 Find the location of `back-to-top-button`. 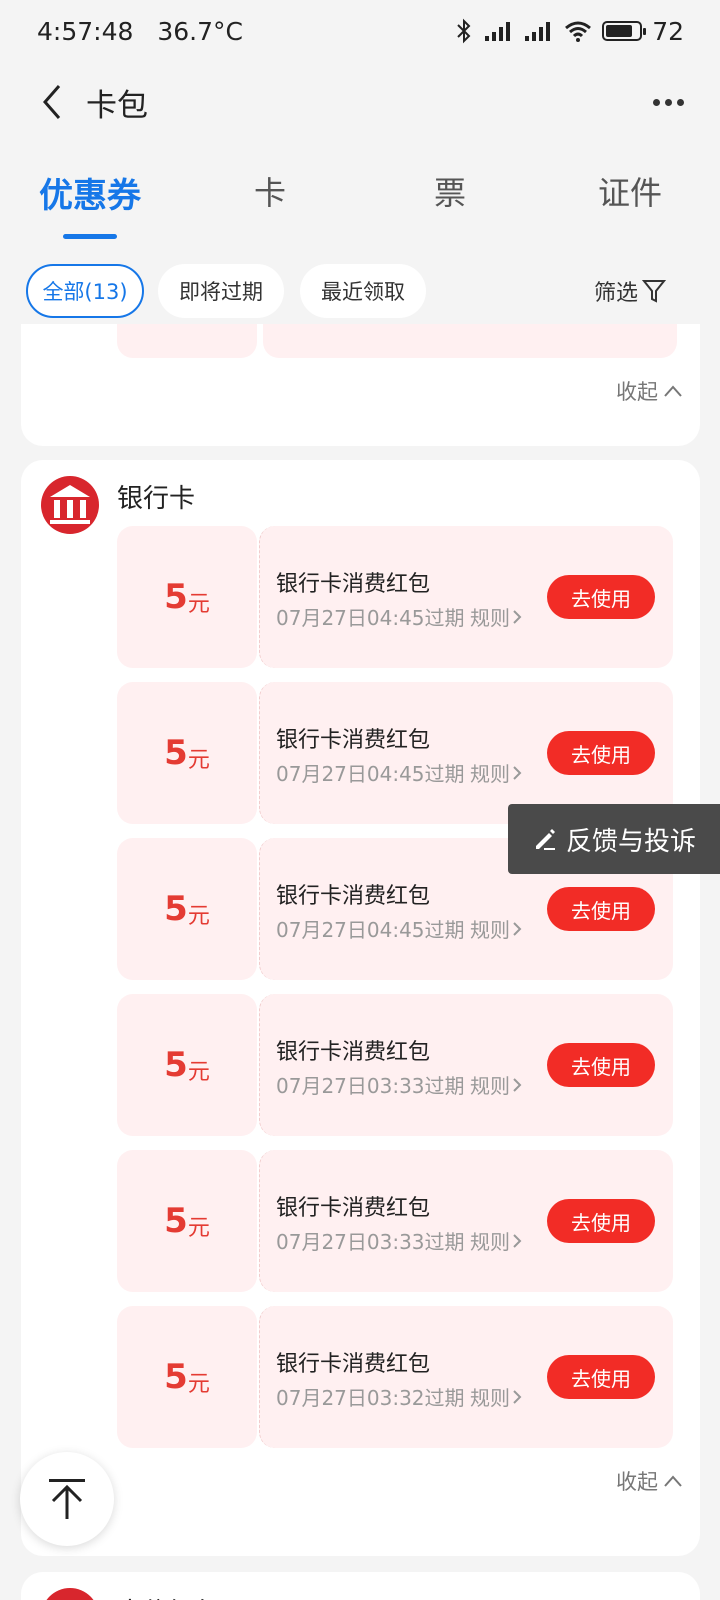

back-to-top-button is located at coordinates (67, 1499).